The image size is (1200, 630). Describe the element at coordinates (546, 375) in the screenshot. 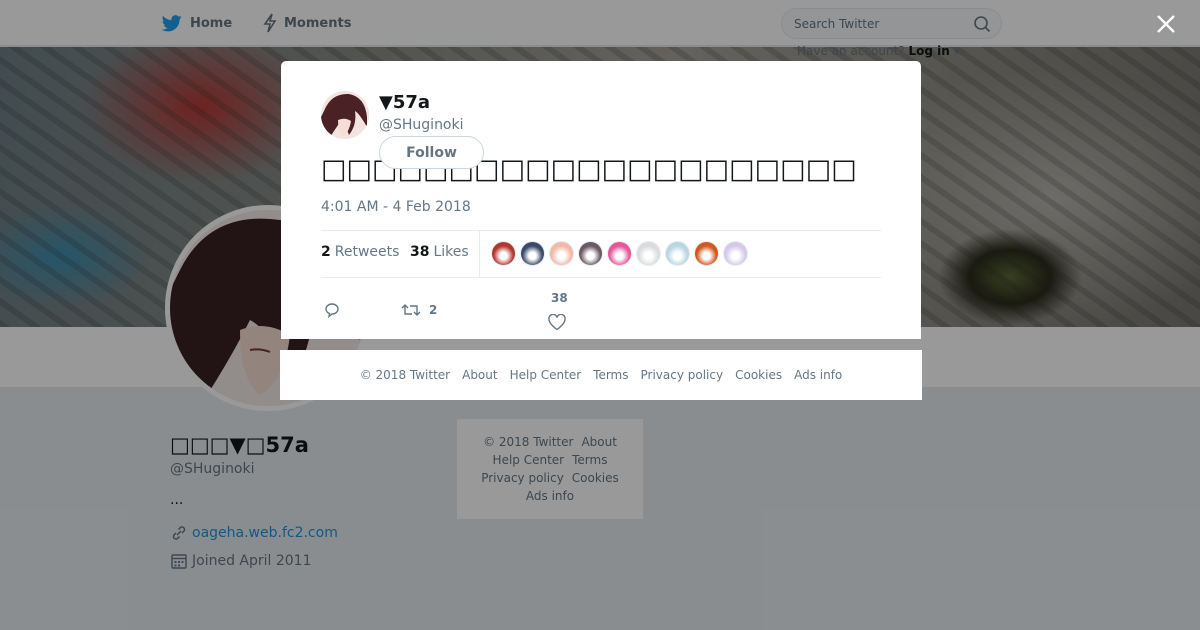

I see `modal-footer-help: Help Center` at that location.